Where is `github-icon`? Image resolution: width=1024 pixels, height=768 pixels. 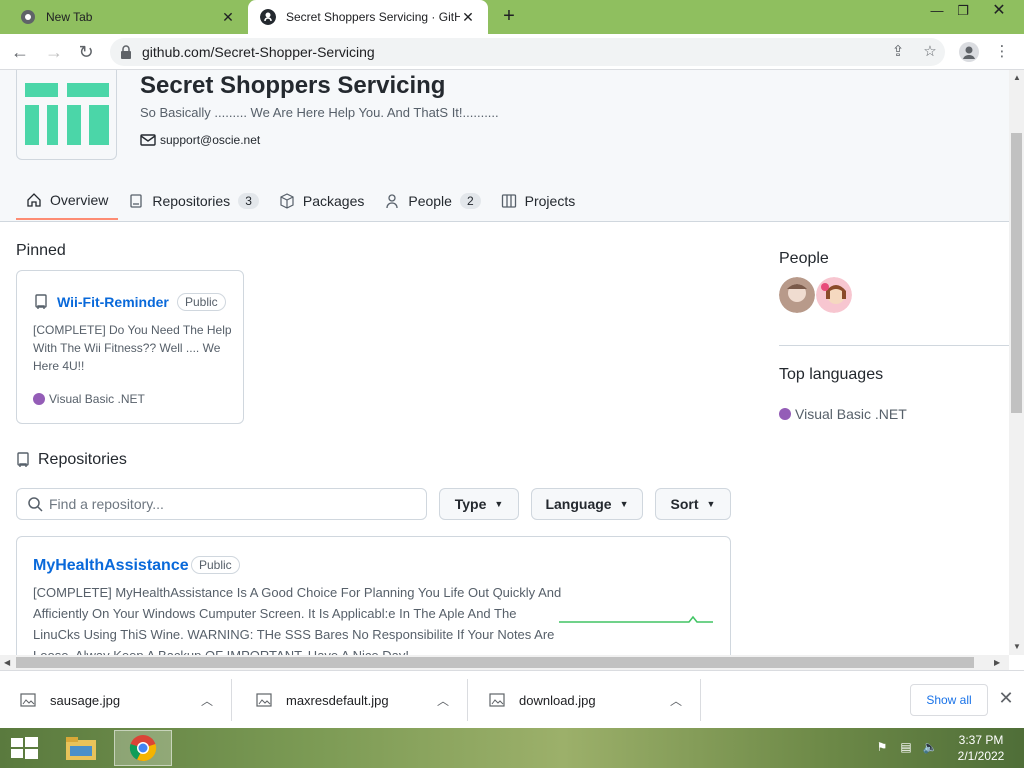 github-icon is located at coordinates (268, 17).